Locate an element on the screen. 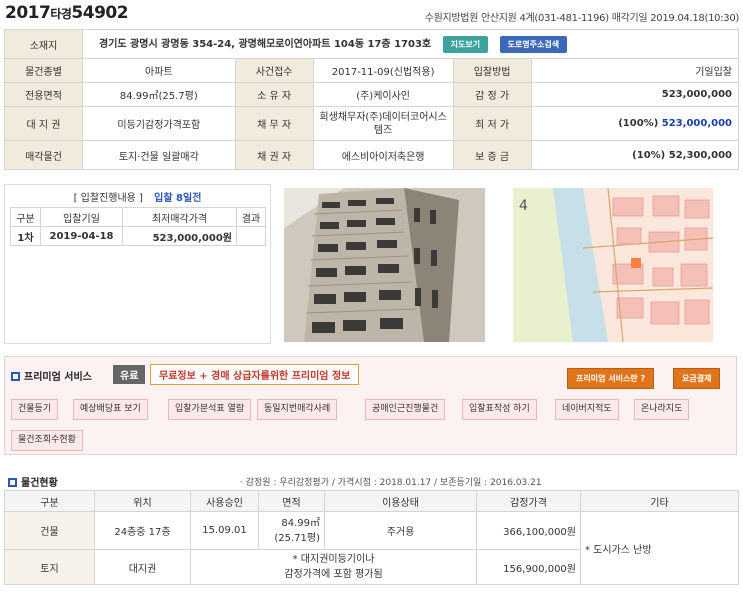 Image resolution: width=743 pixels, height=595 pixels. case-title: 2017타경54902 is located at coordinates (67, 13).